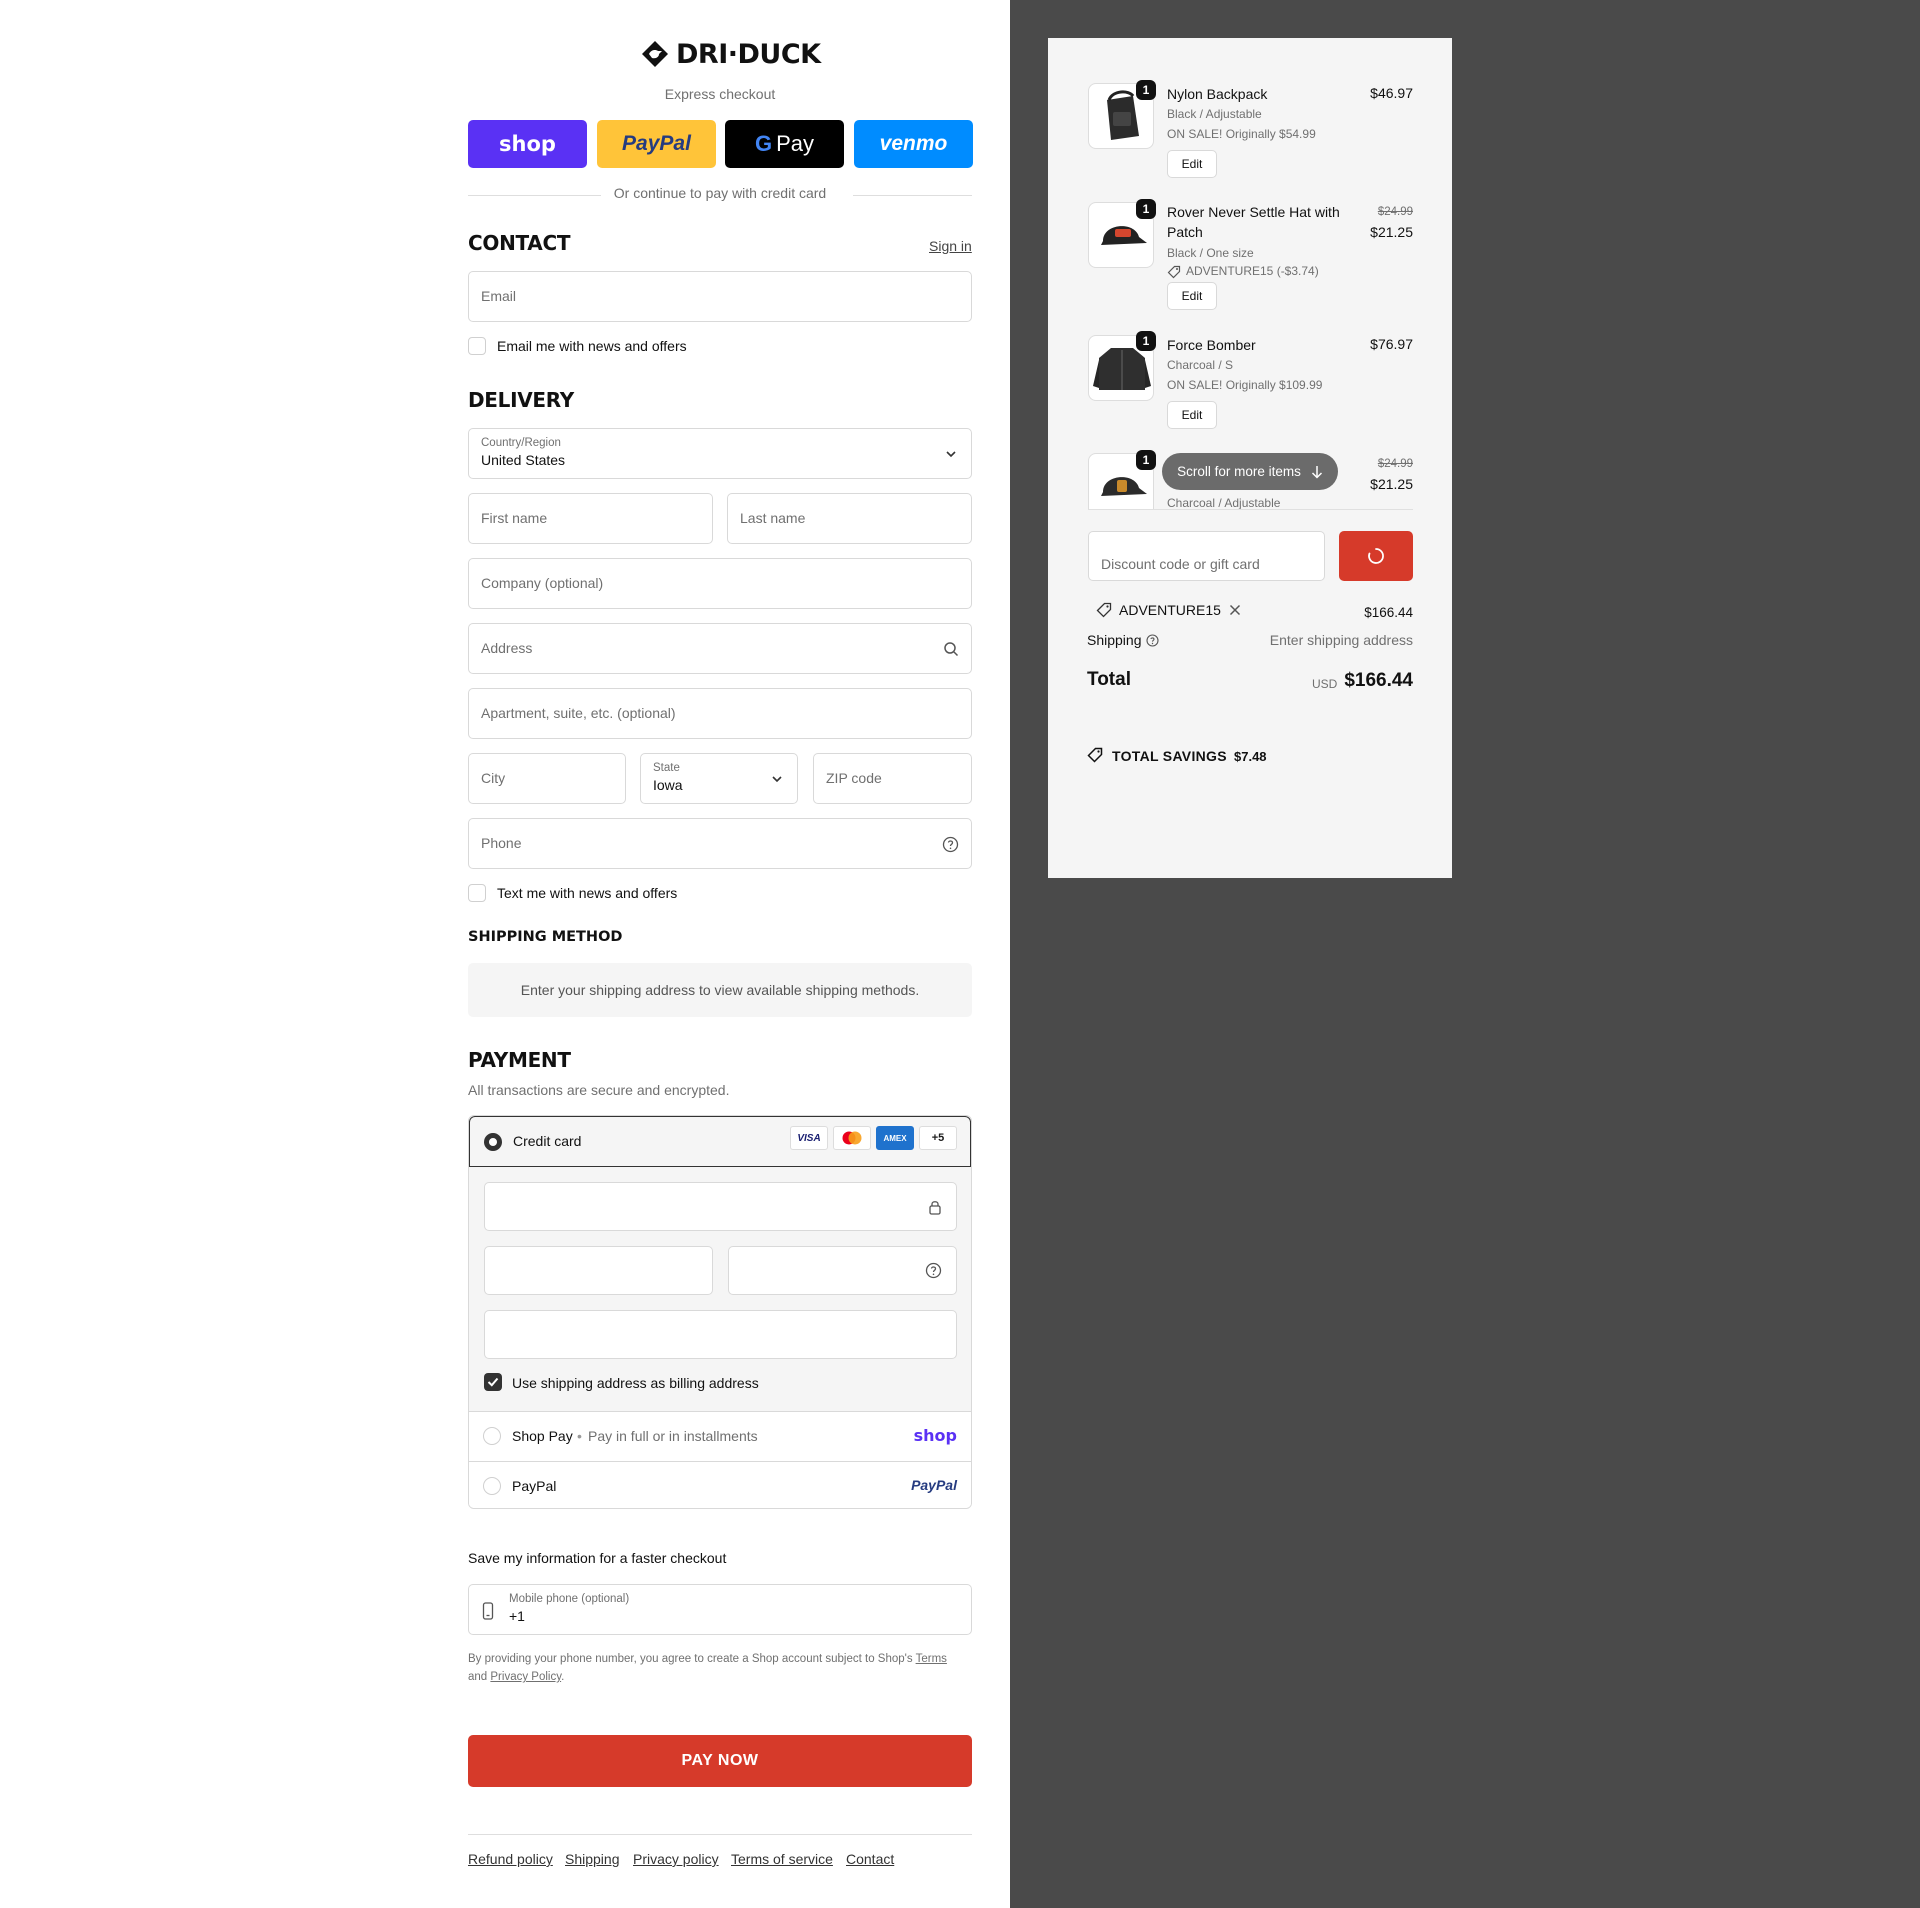 The width and height of the screenshot is (1920, 1908). What do you see at coordinates (477, 346) in the screenshot?
I see `email-news-checkbox` at bounding box center [477, 346].